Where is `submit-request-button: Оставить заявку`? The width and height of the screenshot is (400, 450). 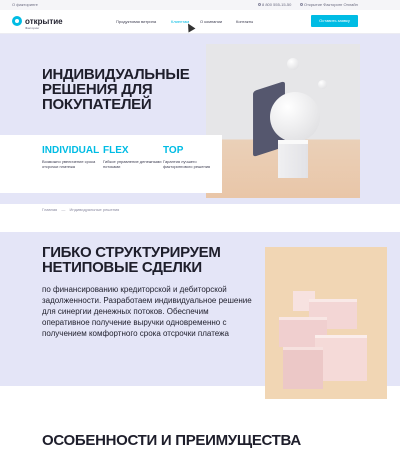
submit-request-button: Оставить заявку is located at coordinates (334, 21).